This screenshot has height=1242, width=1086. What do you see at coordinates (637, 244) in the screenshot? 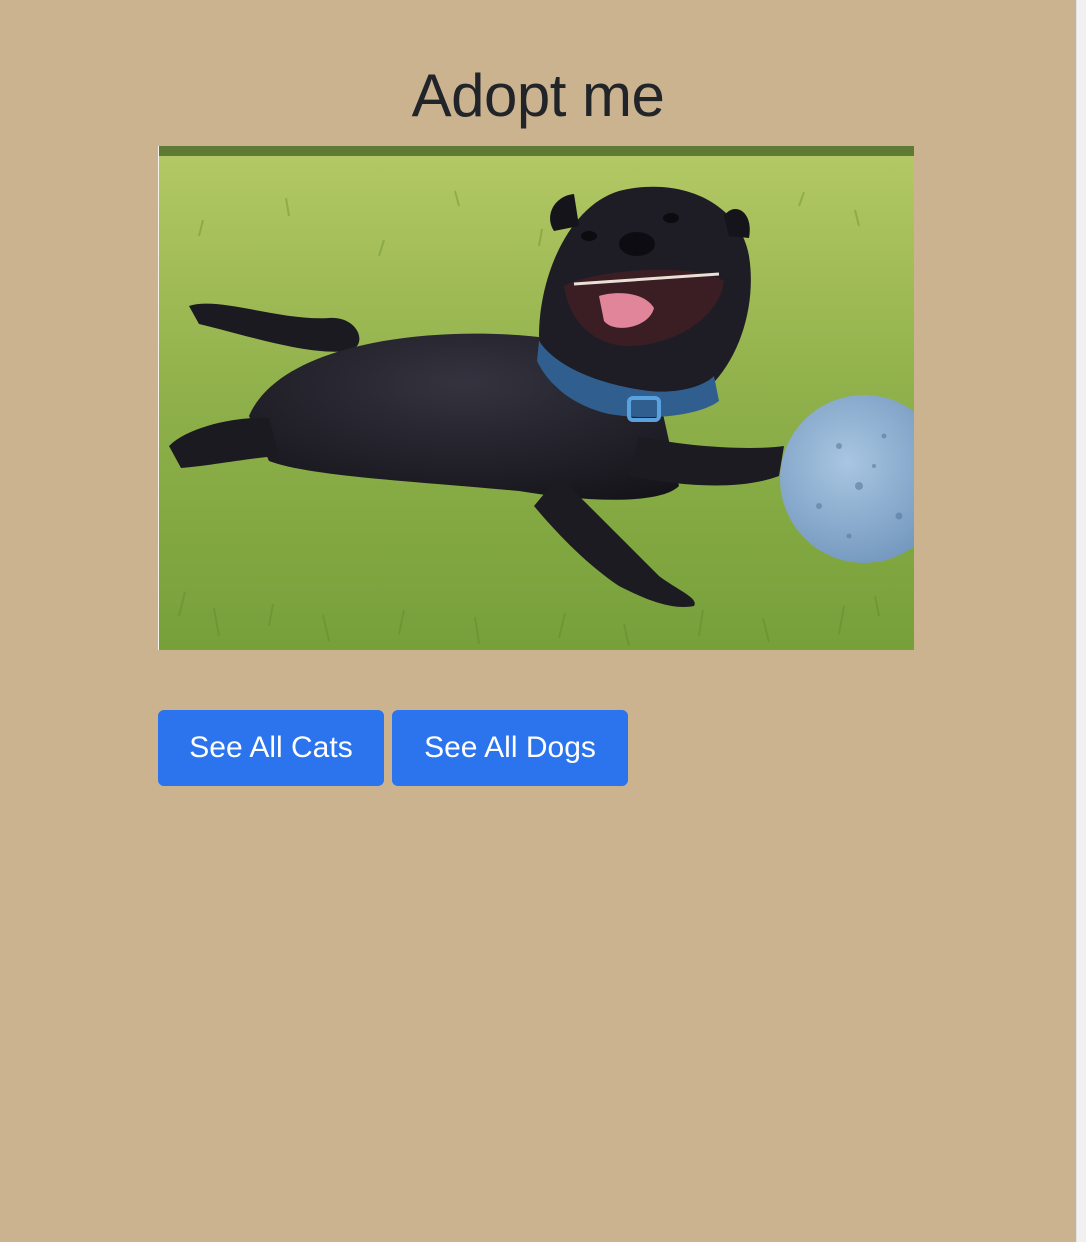
I see `dog-nose` at bounding box center [637, 244].